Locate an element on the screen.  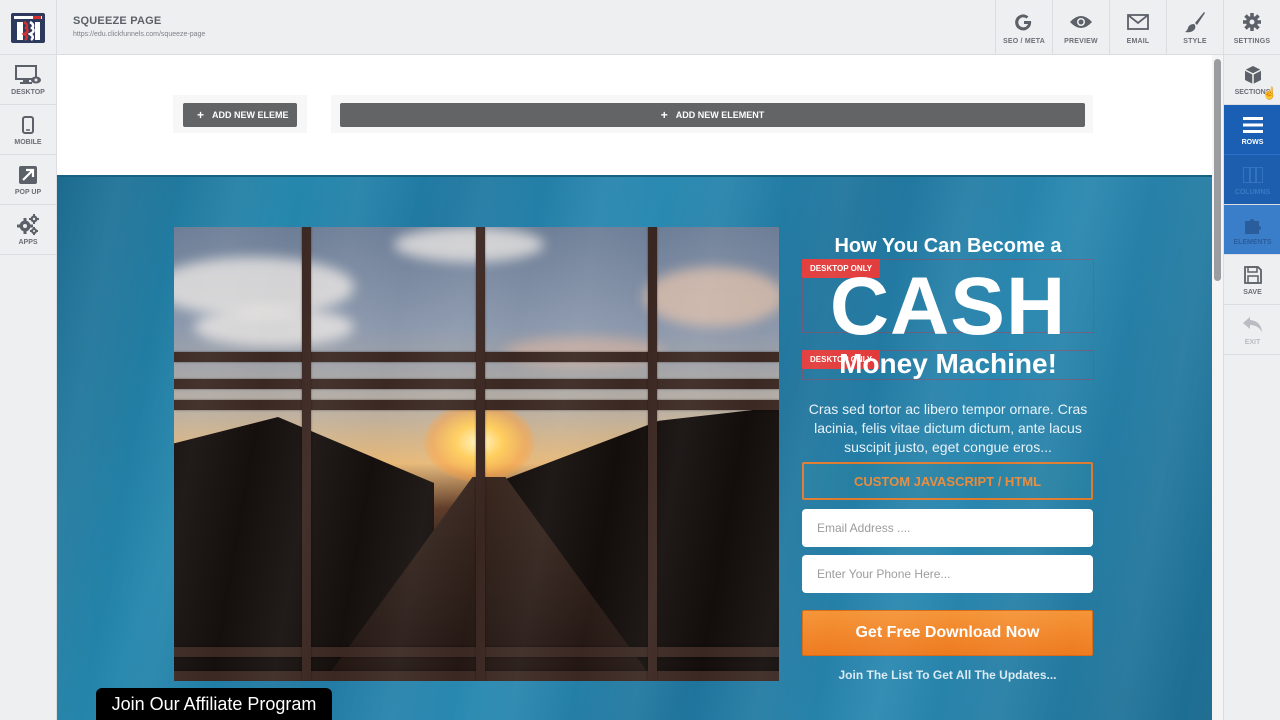
clickfunnels-logo is located at coordinates (28, 27).